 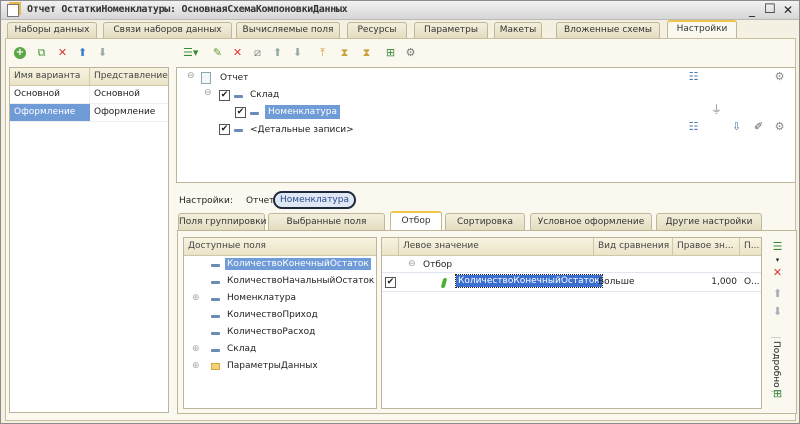 I want to click on add-grouping-icon: ☰▾, so click(x=190, y=53).